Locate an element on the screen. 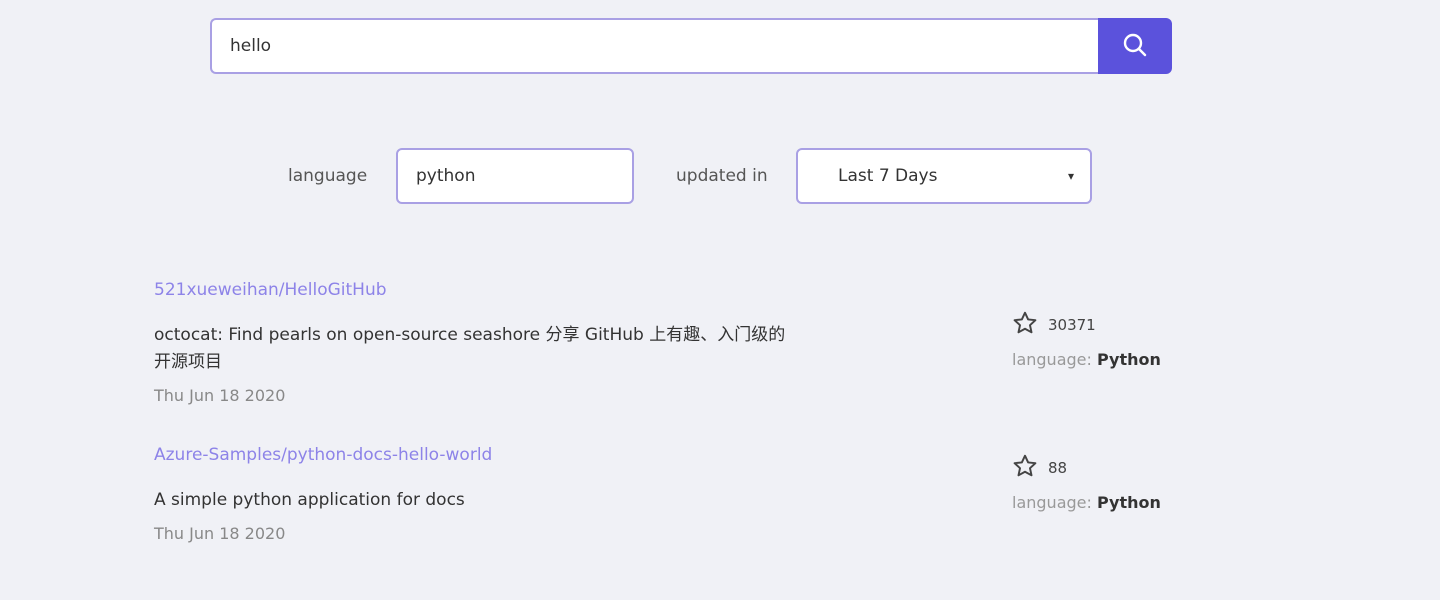  updated-select: Last 7 Days ▾ is located at coordinates (944, 176).